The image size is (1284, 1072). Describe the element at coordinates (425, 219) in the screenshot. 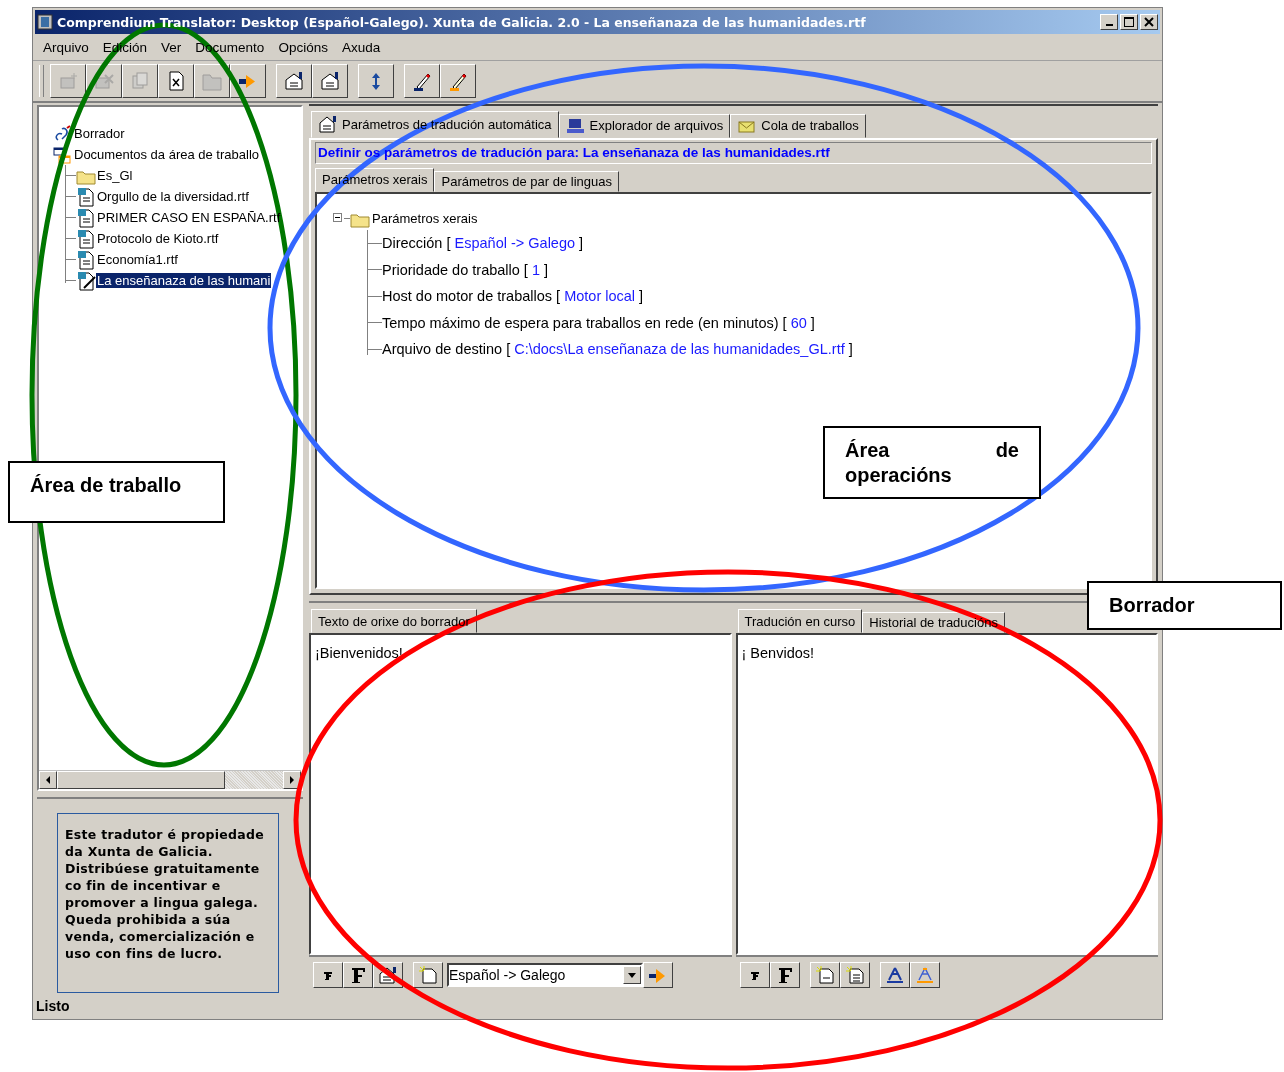

I see `tree-item: Parámetros xerais` at that location.